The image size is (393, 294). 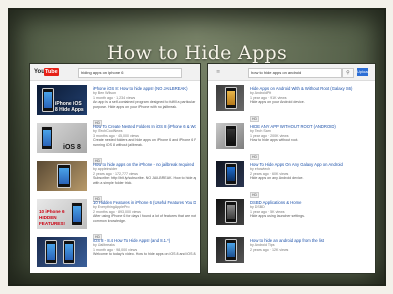 What do you see at coordinates (277, 216) in the screenshot?
I see `video-description: Hide apps using launcher settings.` at bounding box center [277, 216].